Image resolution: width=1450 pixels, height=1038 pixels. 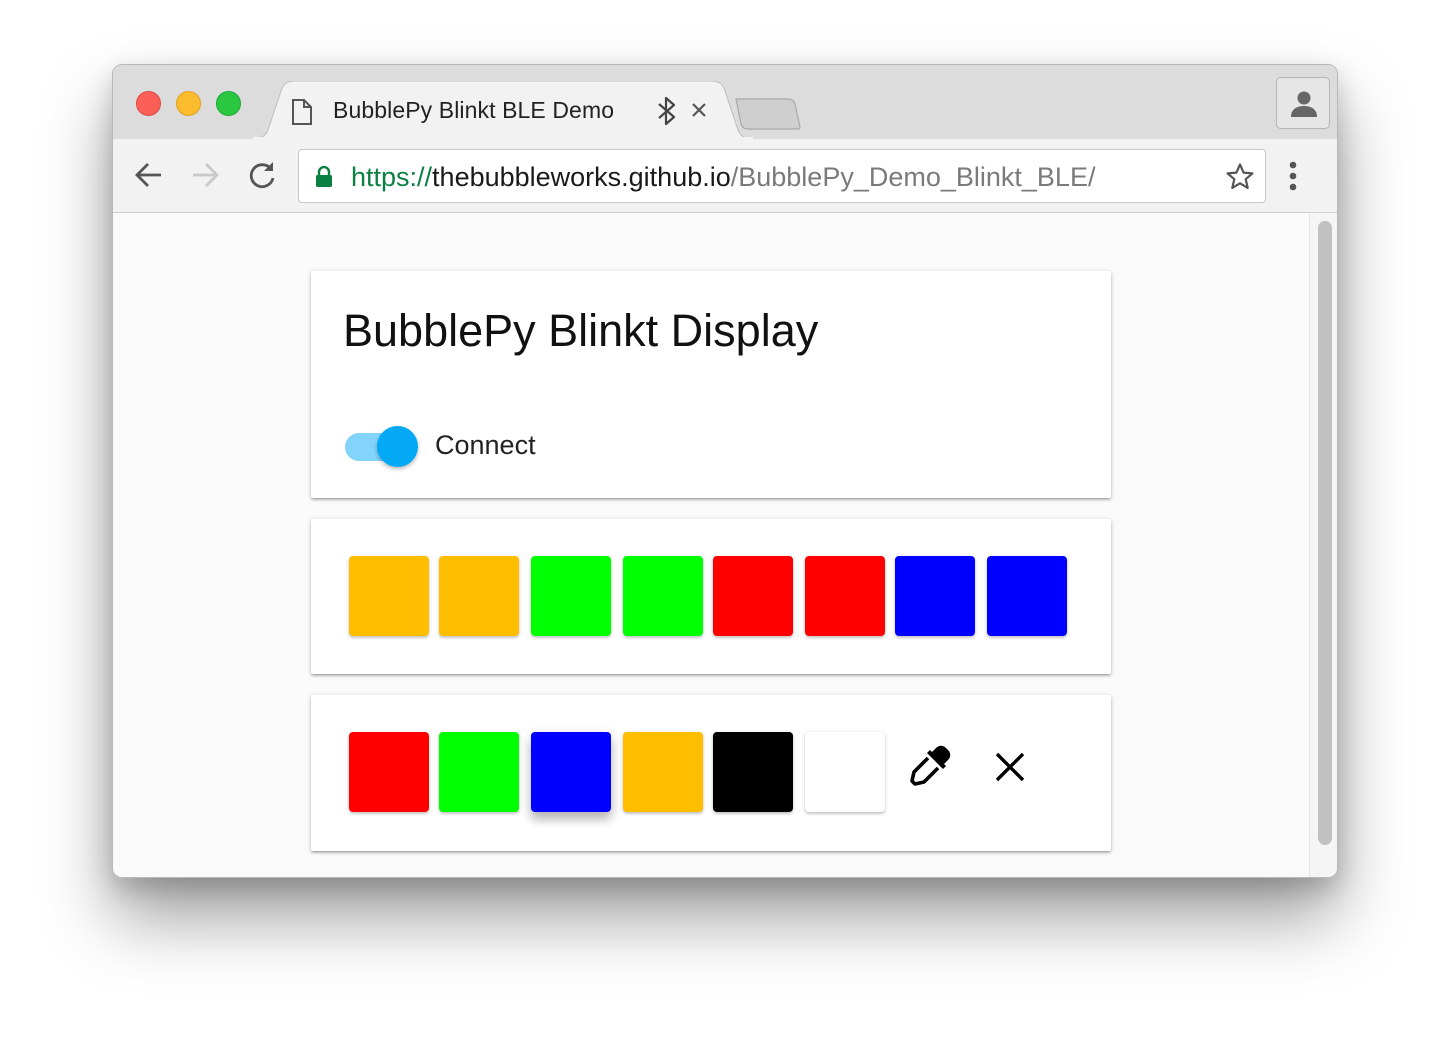 What do you see at coordinates (711, 773) in the screenshot?
I see `palette-card` at bounding box center [711, 773].